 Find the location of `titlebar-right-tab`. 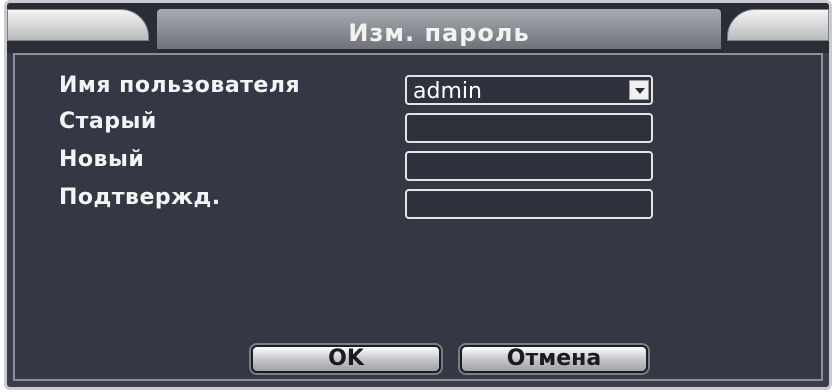

titlebar-right-tab is located at coordinates (778, 25).